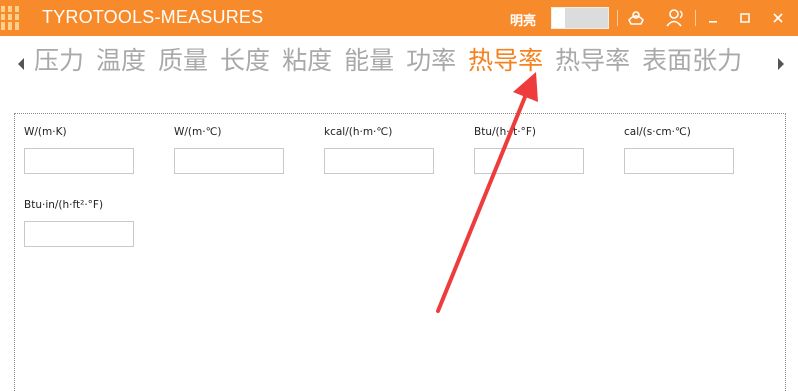 The image size is (798, 391). I want to click on app-title: TYROTOOLS-MEASURES, so click(153, 17).